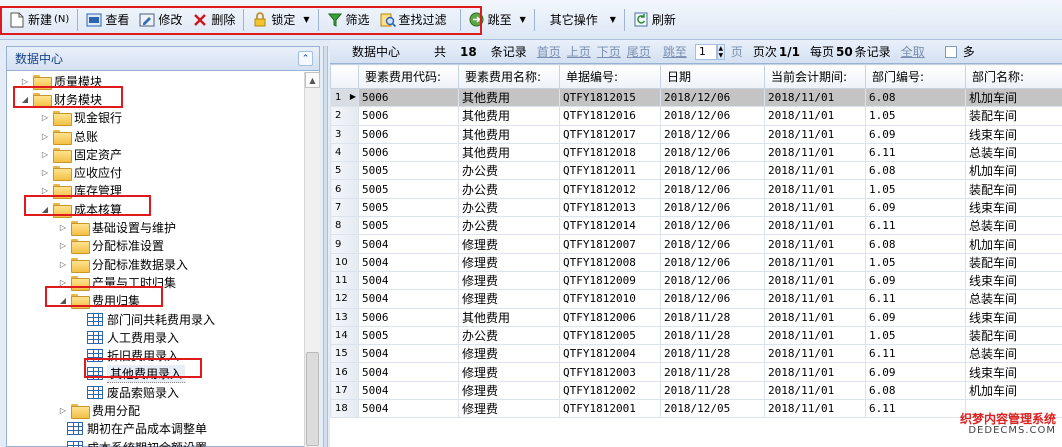  Describe the element at coordinates (155, 319) in the screenshot. I see `tree-item: 部门间共耗费用录入` at that location.